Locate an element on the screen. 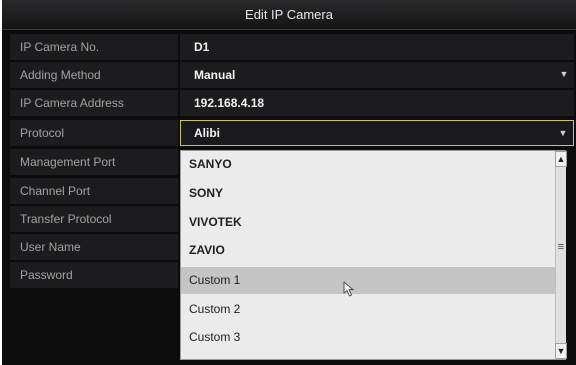 The width and height of the screenshot is (576, 365). field-label: User Name is located at coordinates (94, 247).